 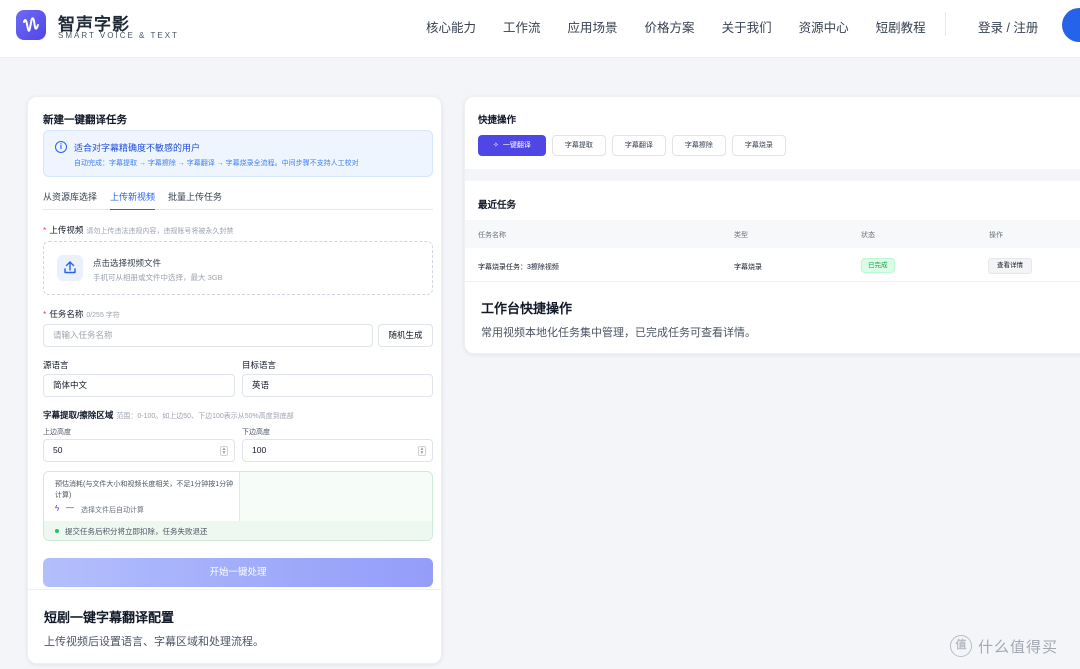 I want to click on tab-upload-new: 上传新视频, so click(x=133, y=200).